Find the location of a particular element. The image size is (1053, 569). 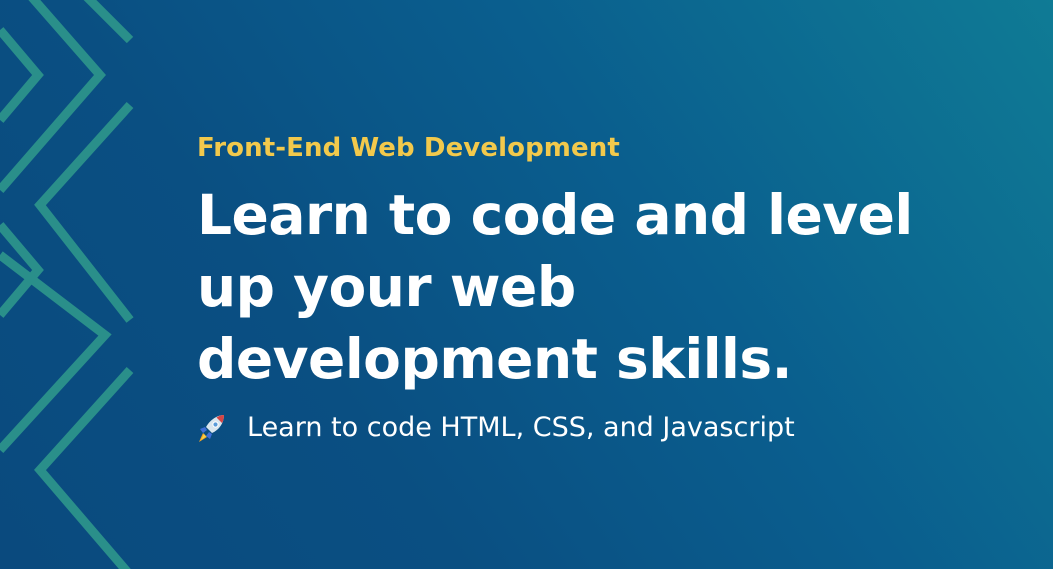

chevron-pattern-decoration is located at coordinates (67, 284).